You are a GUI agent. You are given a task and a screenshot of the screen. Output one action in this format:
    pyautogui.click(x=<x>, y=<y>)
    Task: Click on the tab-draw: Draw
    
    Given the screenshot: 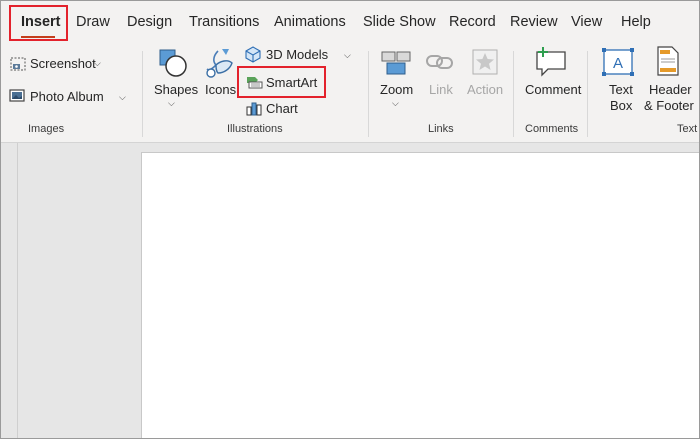 What is the action you would take?
    pyautogui.click(x=93, y=22)
    